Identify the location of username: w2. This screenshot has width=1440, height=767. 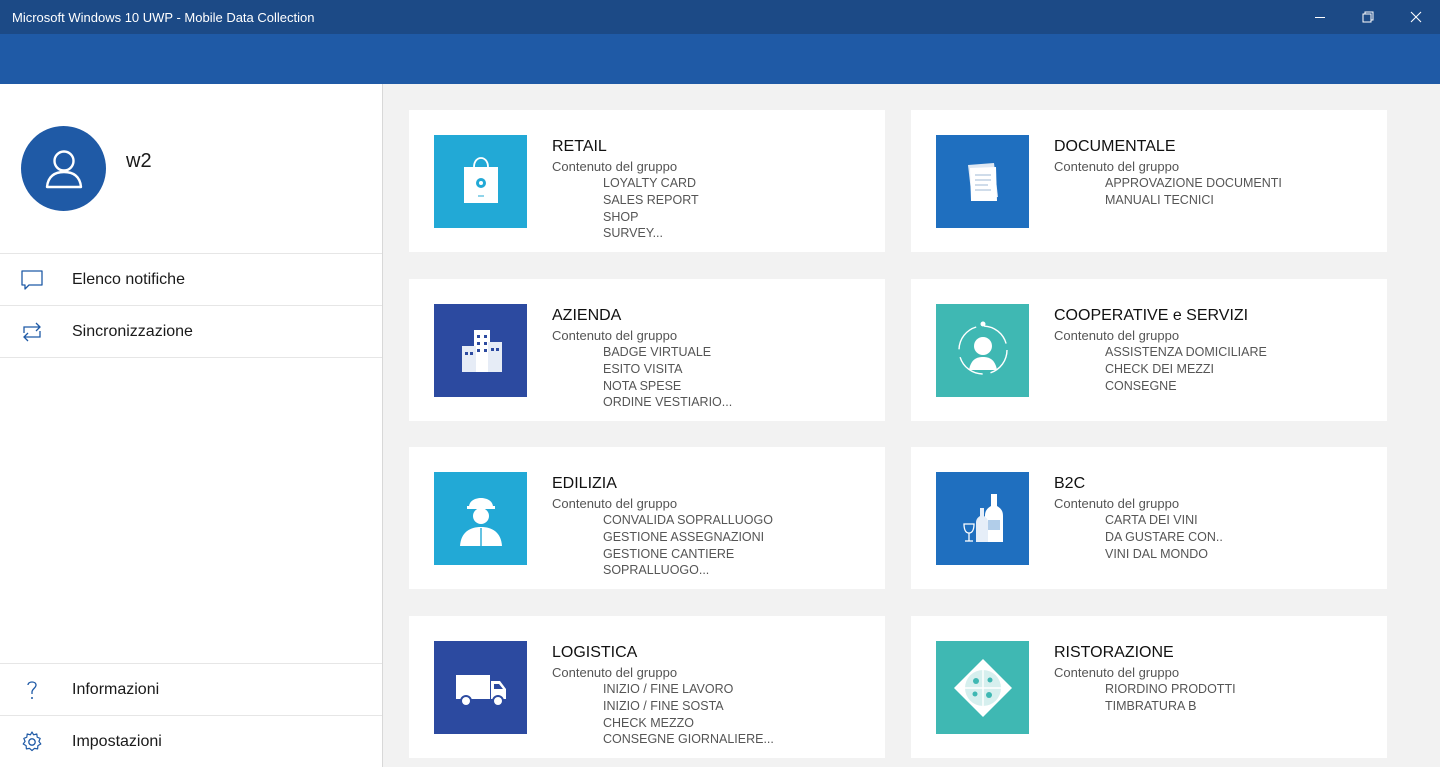
(139, 161).